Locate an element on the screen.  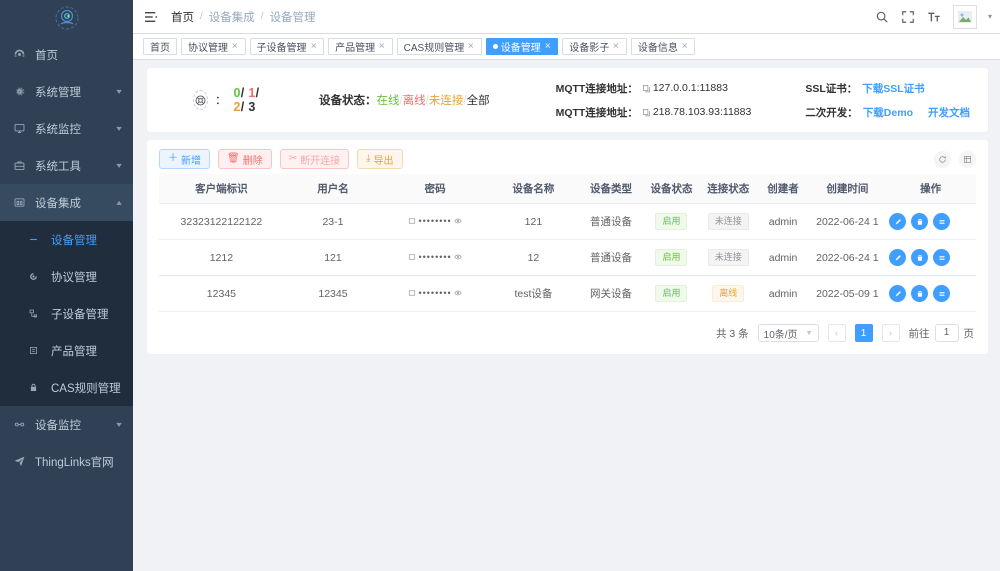
col-create-time: 创建时间 is located at coordinates (847, 189).